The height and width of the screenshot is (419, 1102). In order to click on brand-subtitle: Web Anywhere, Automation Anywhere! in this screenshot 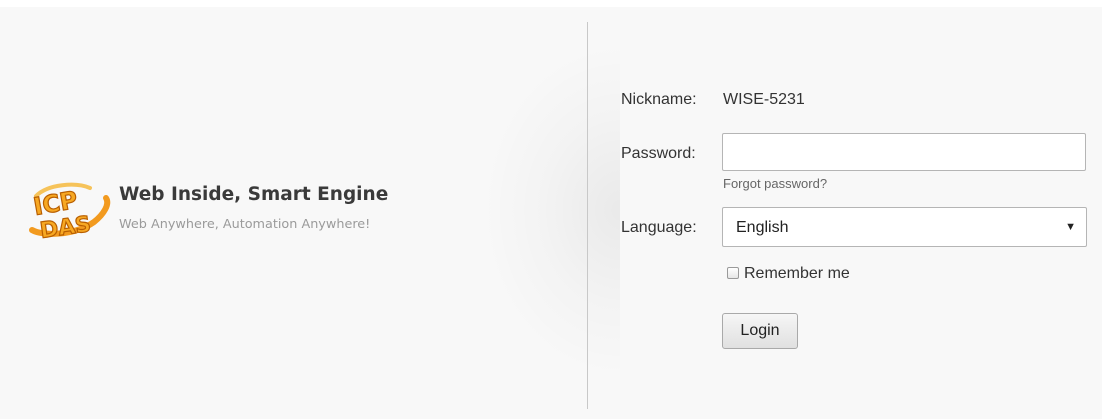, I will do `click(245, 224)`.